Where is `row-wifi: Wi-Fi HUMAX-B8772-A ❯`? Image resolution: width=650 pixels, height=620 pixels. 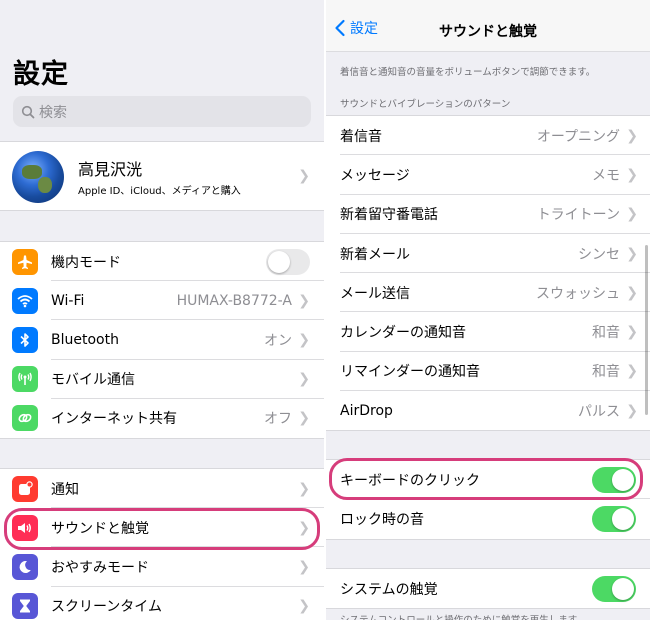 row-wifi: Wi-Fi HUMAX-B8772-A ❯ is located at coordinates (162, 301).